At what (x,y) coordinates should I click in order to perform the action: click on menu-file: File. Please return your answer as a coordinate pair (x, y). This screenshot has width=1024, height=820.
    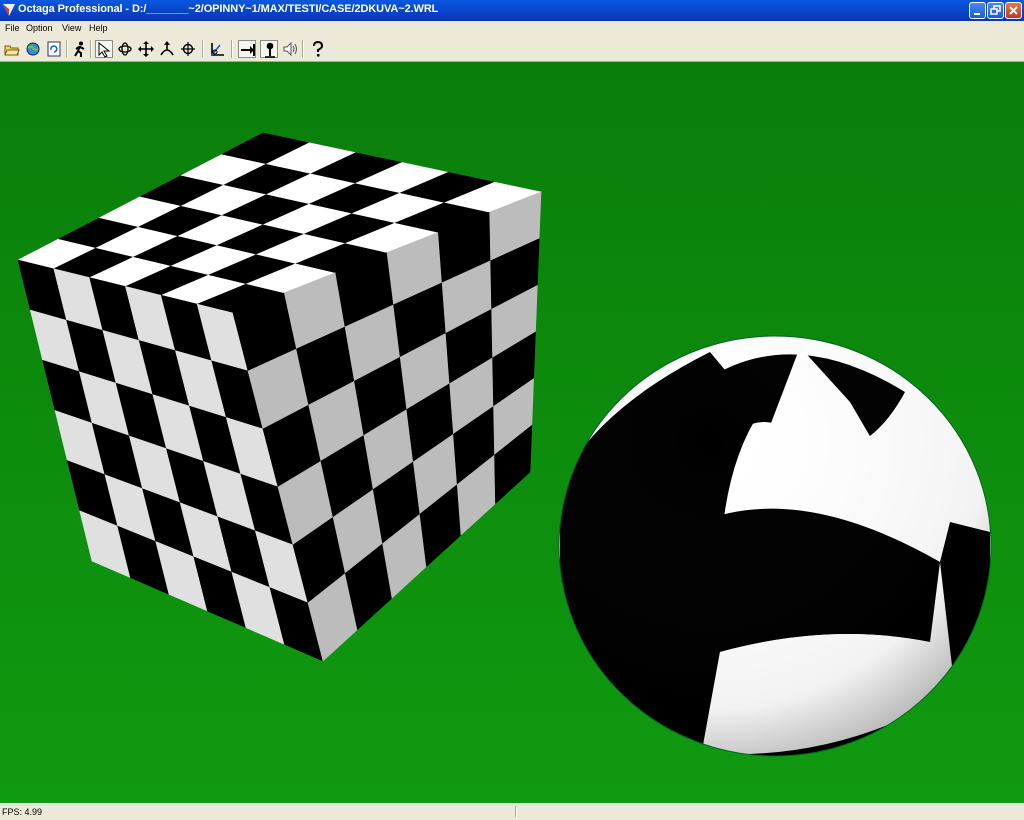
    Looking at the image, I should click on (12, 28).